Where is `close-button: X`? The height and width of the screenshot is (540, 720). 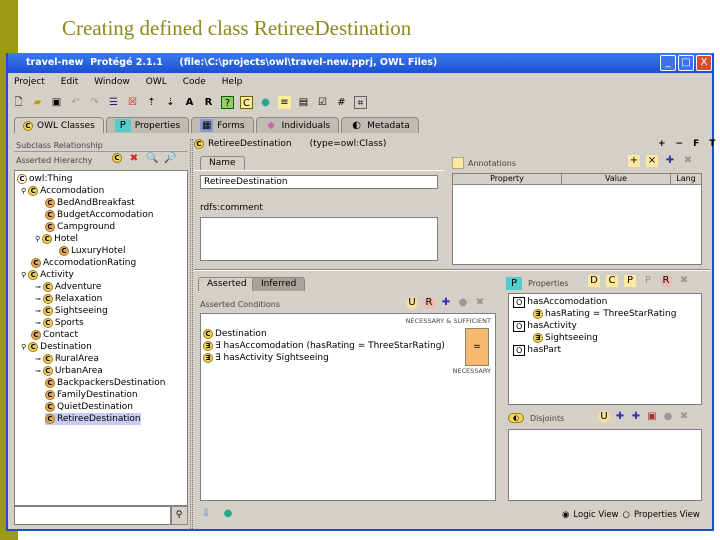 close-button: X is located at coordinates (704, 63).